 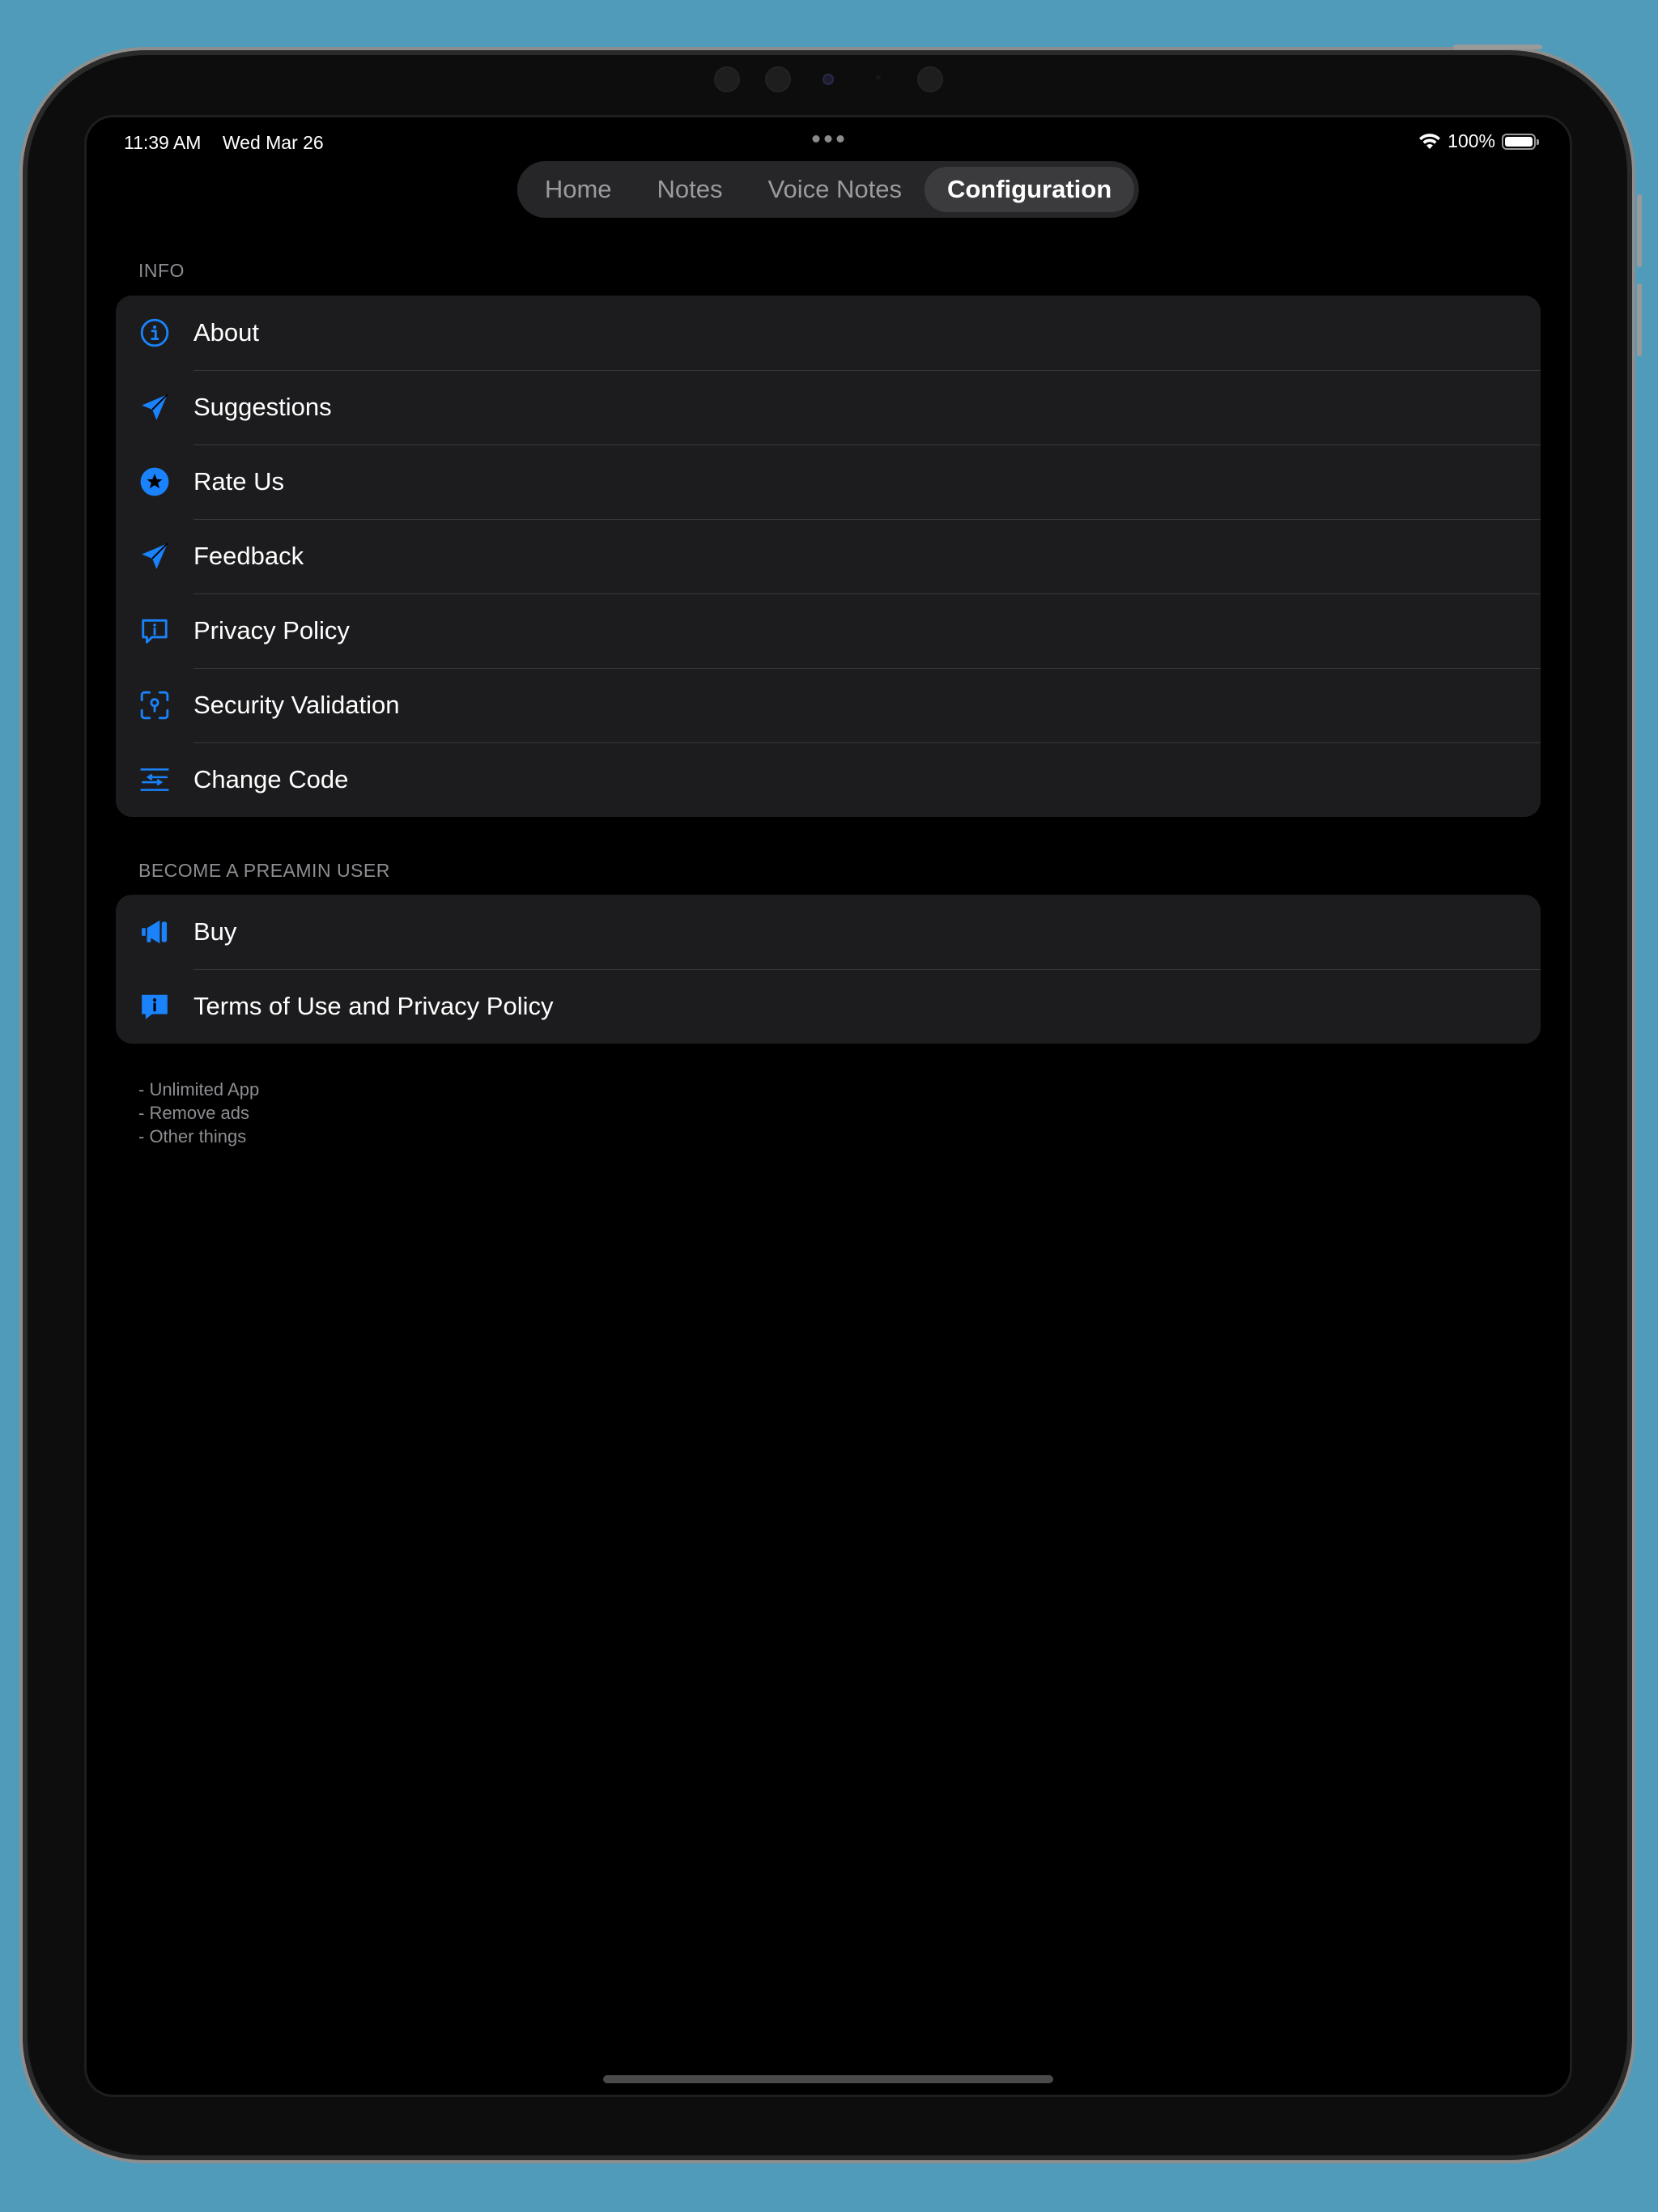 What do you see at coordinates (828, 482) in the screenshot?
I see `row-rate-us: Rate Us` at bounding box center [828, 482].